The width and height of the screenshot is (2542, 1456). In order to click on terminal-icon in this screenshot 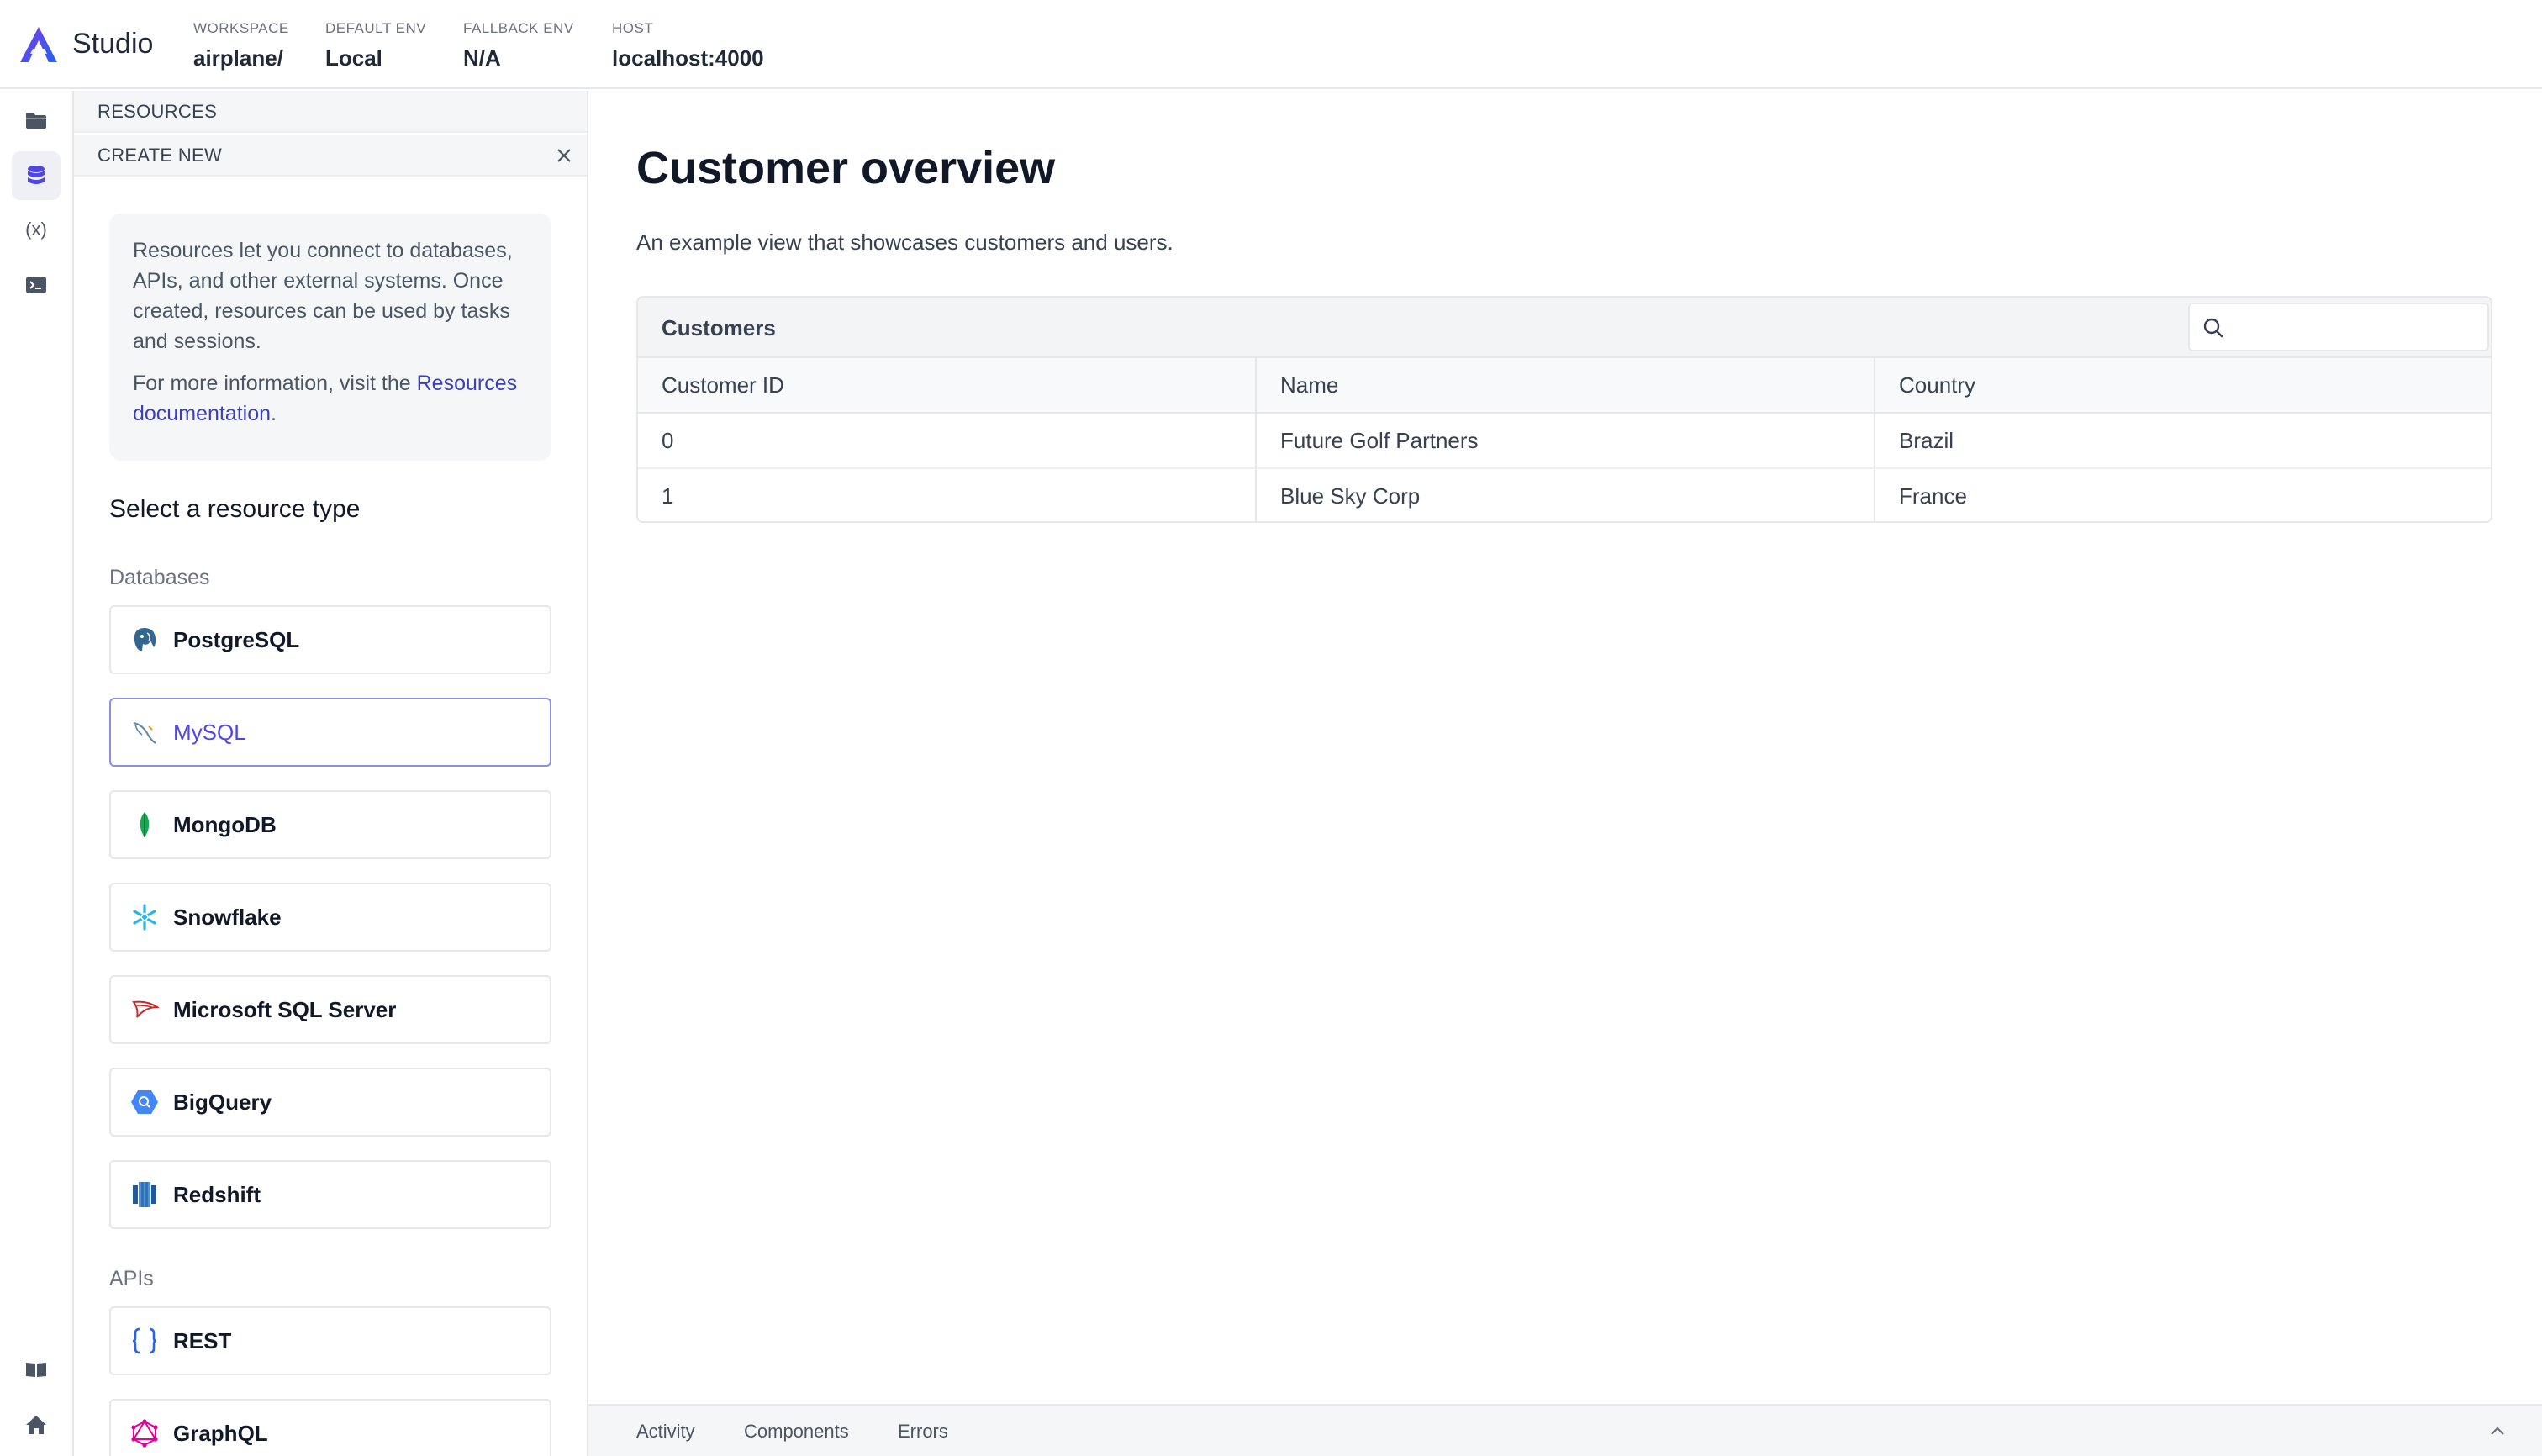, I will do `click(36, 285)`.